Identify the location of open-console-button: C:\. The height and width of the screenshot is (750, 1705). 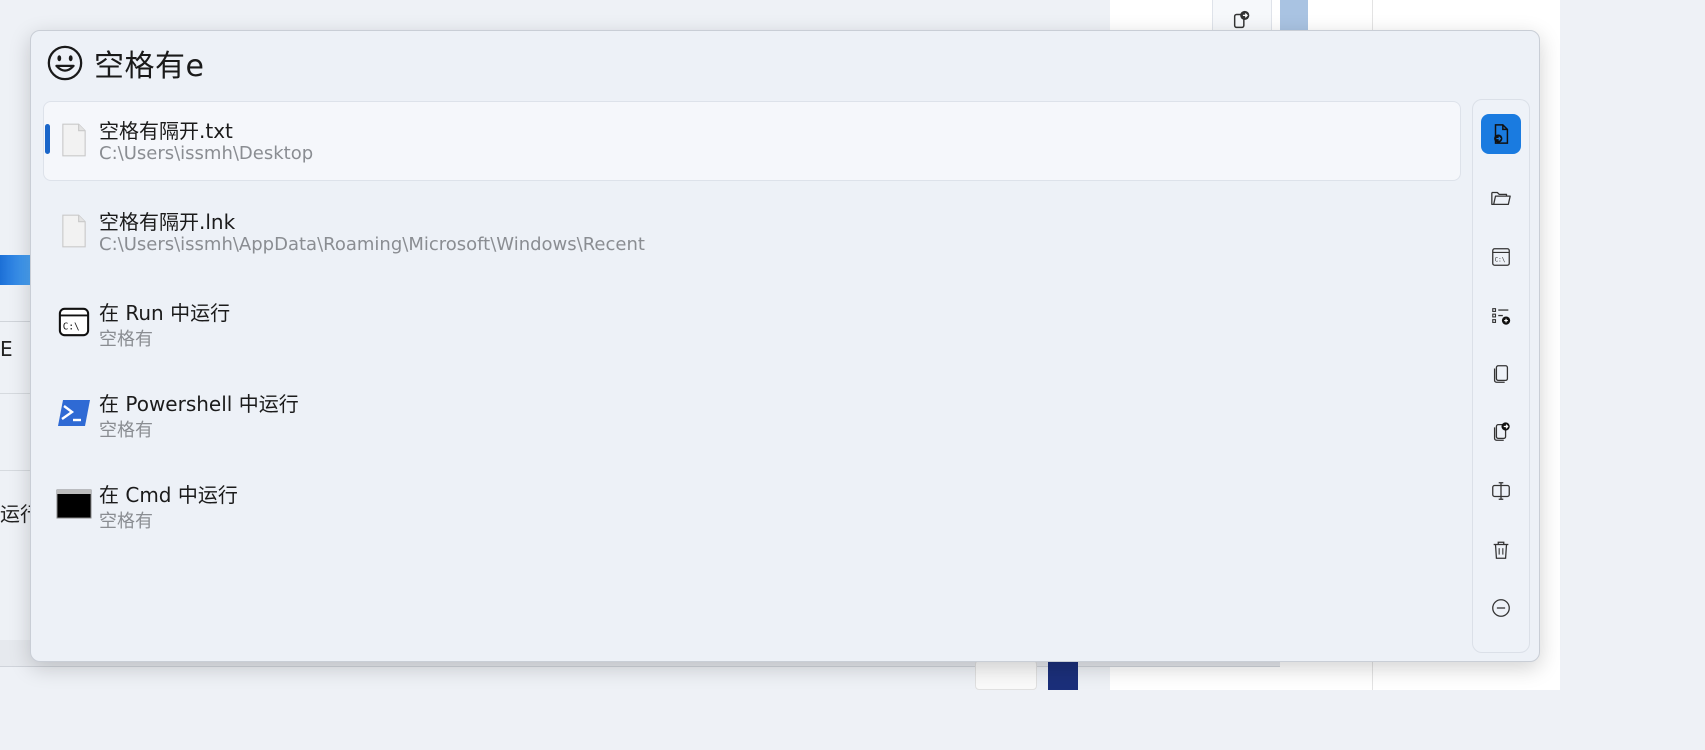
(1501, 257).